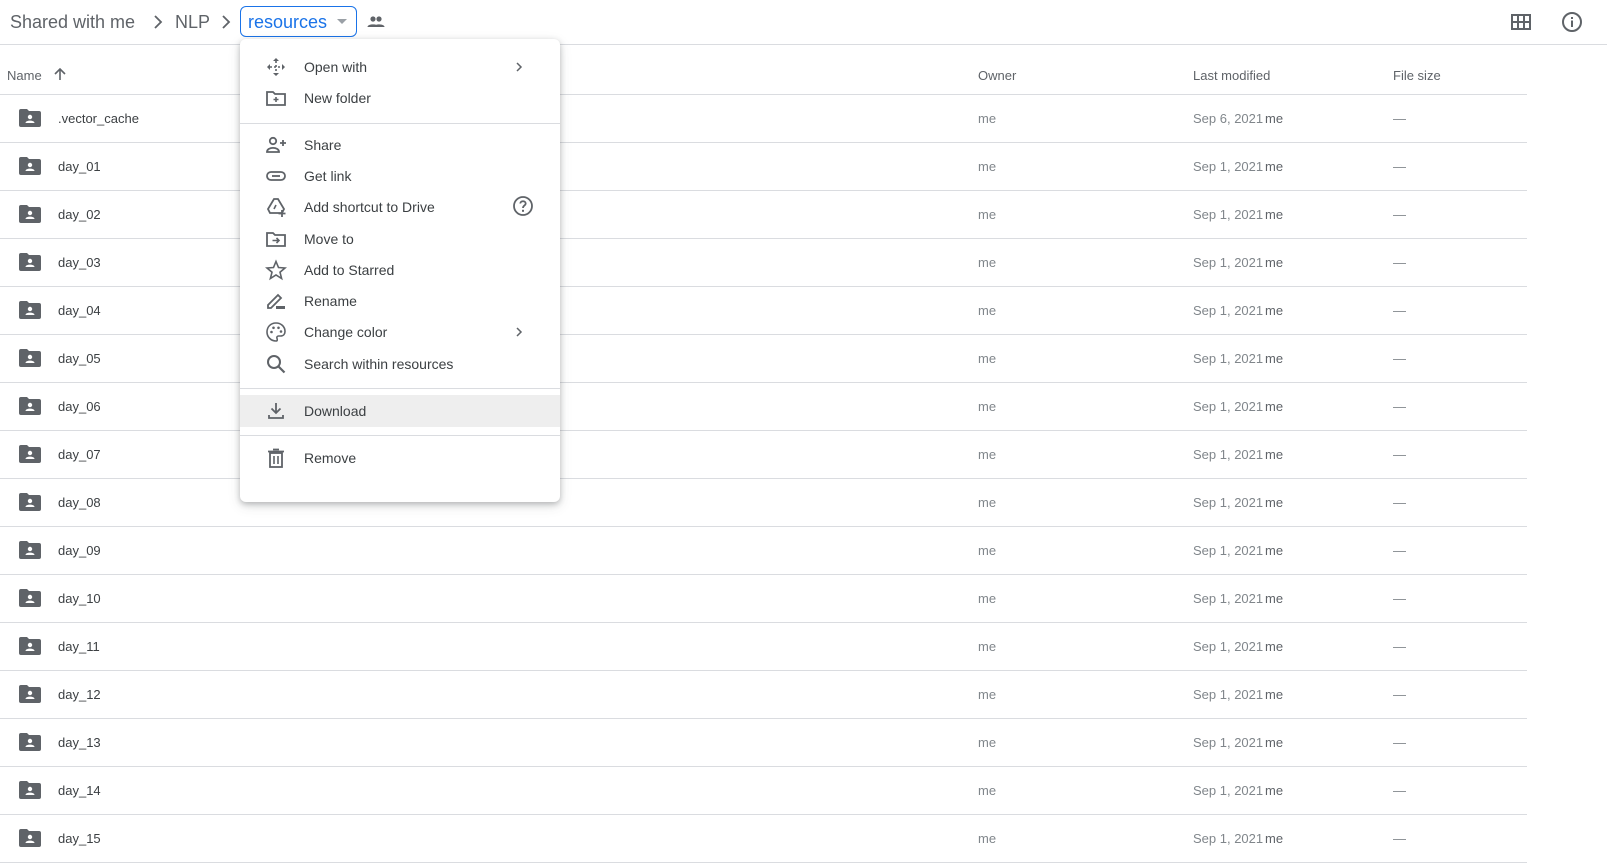 The width and height of the screenshot is (1607, 863). Describe the element at coordinates (276, 144) in the screenshot. I see `share-person-add-icon` at that location.